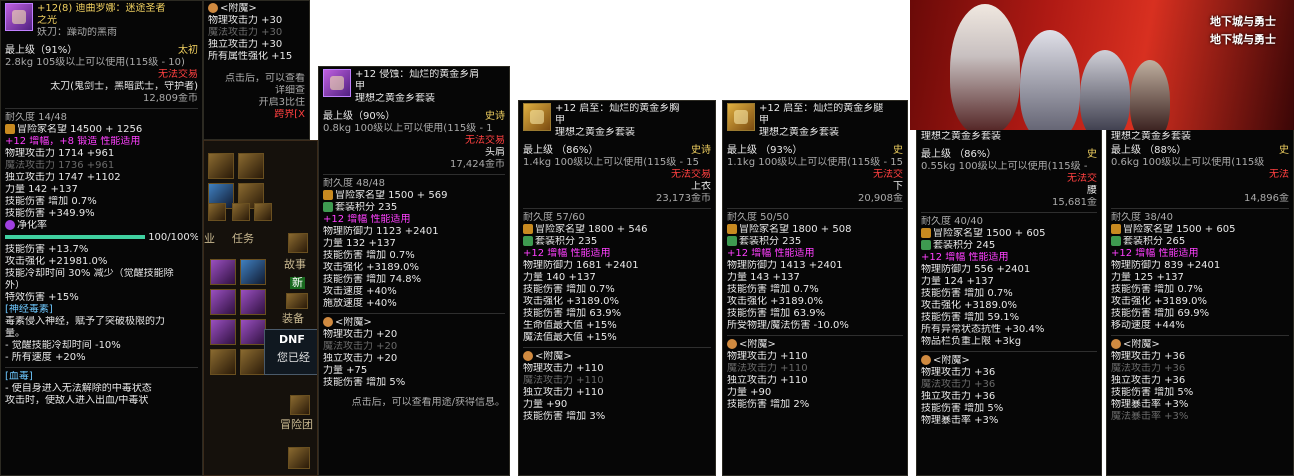  I want to click on rarity-text: 最上级（90%）, so click(359, 116).